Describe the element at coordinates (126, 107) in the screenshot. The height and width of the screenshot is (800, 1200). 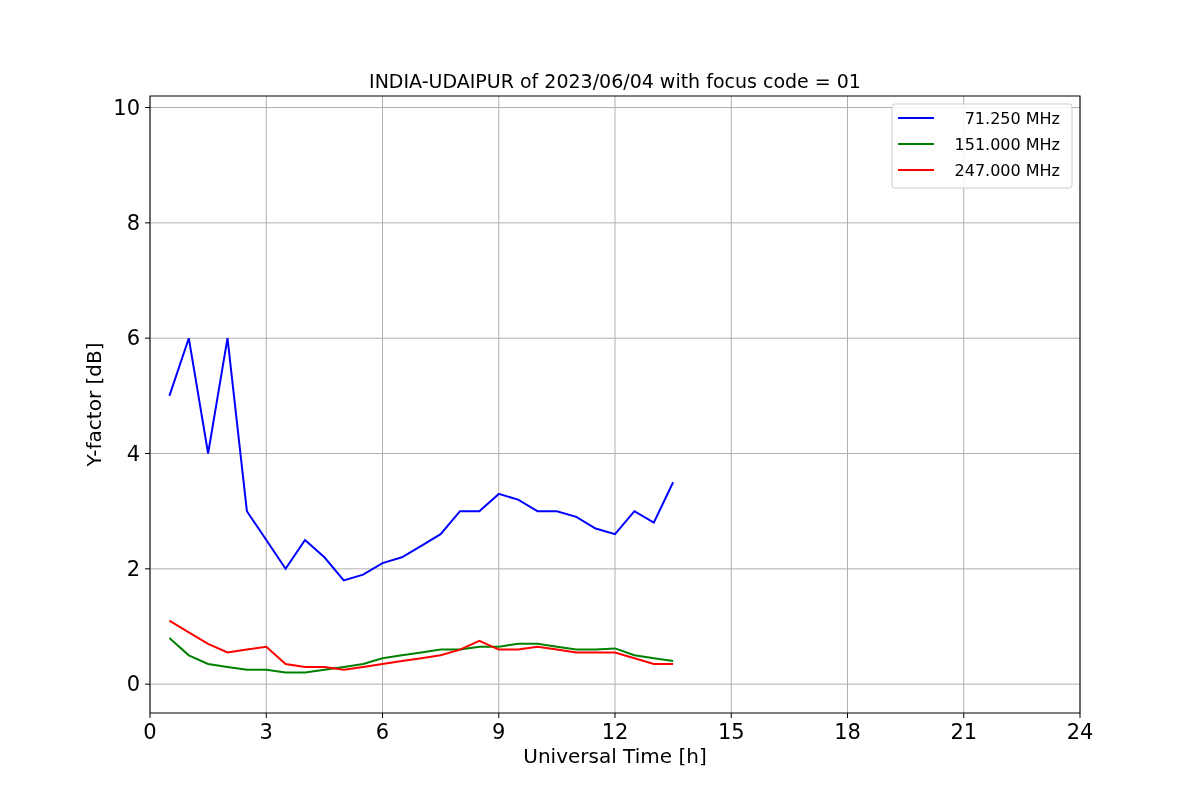
I see `y-tick-label: 10` at that location.